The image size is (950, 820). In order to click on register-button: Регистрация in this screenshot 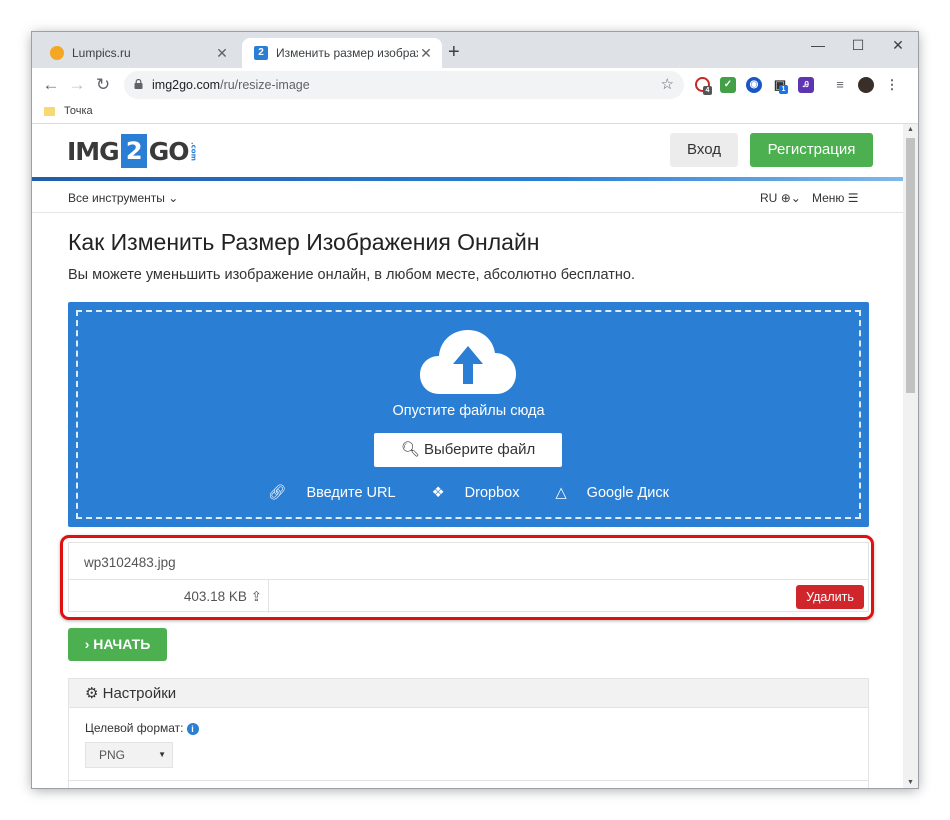, I will do `click(811, 150)`.